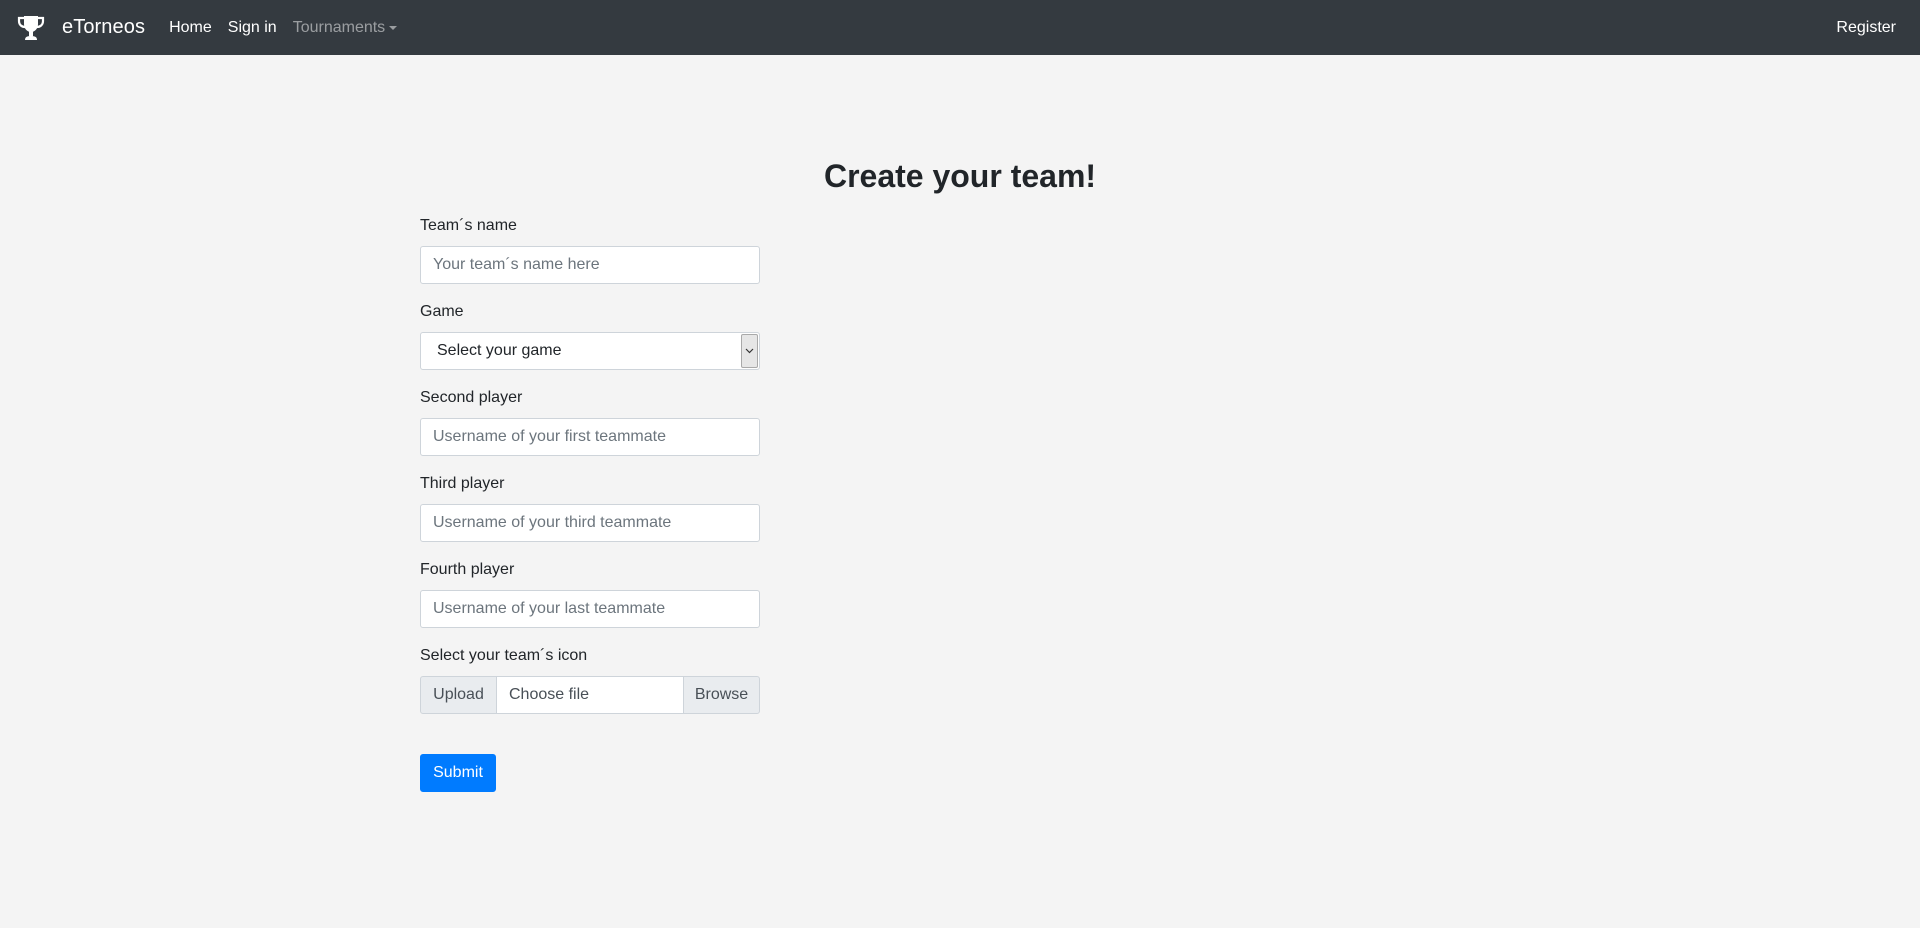 This screenshot has height=928, width=1920. I want to click on game-select-value: Select your game, so click(499, 350).